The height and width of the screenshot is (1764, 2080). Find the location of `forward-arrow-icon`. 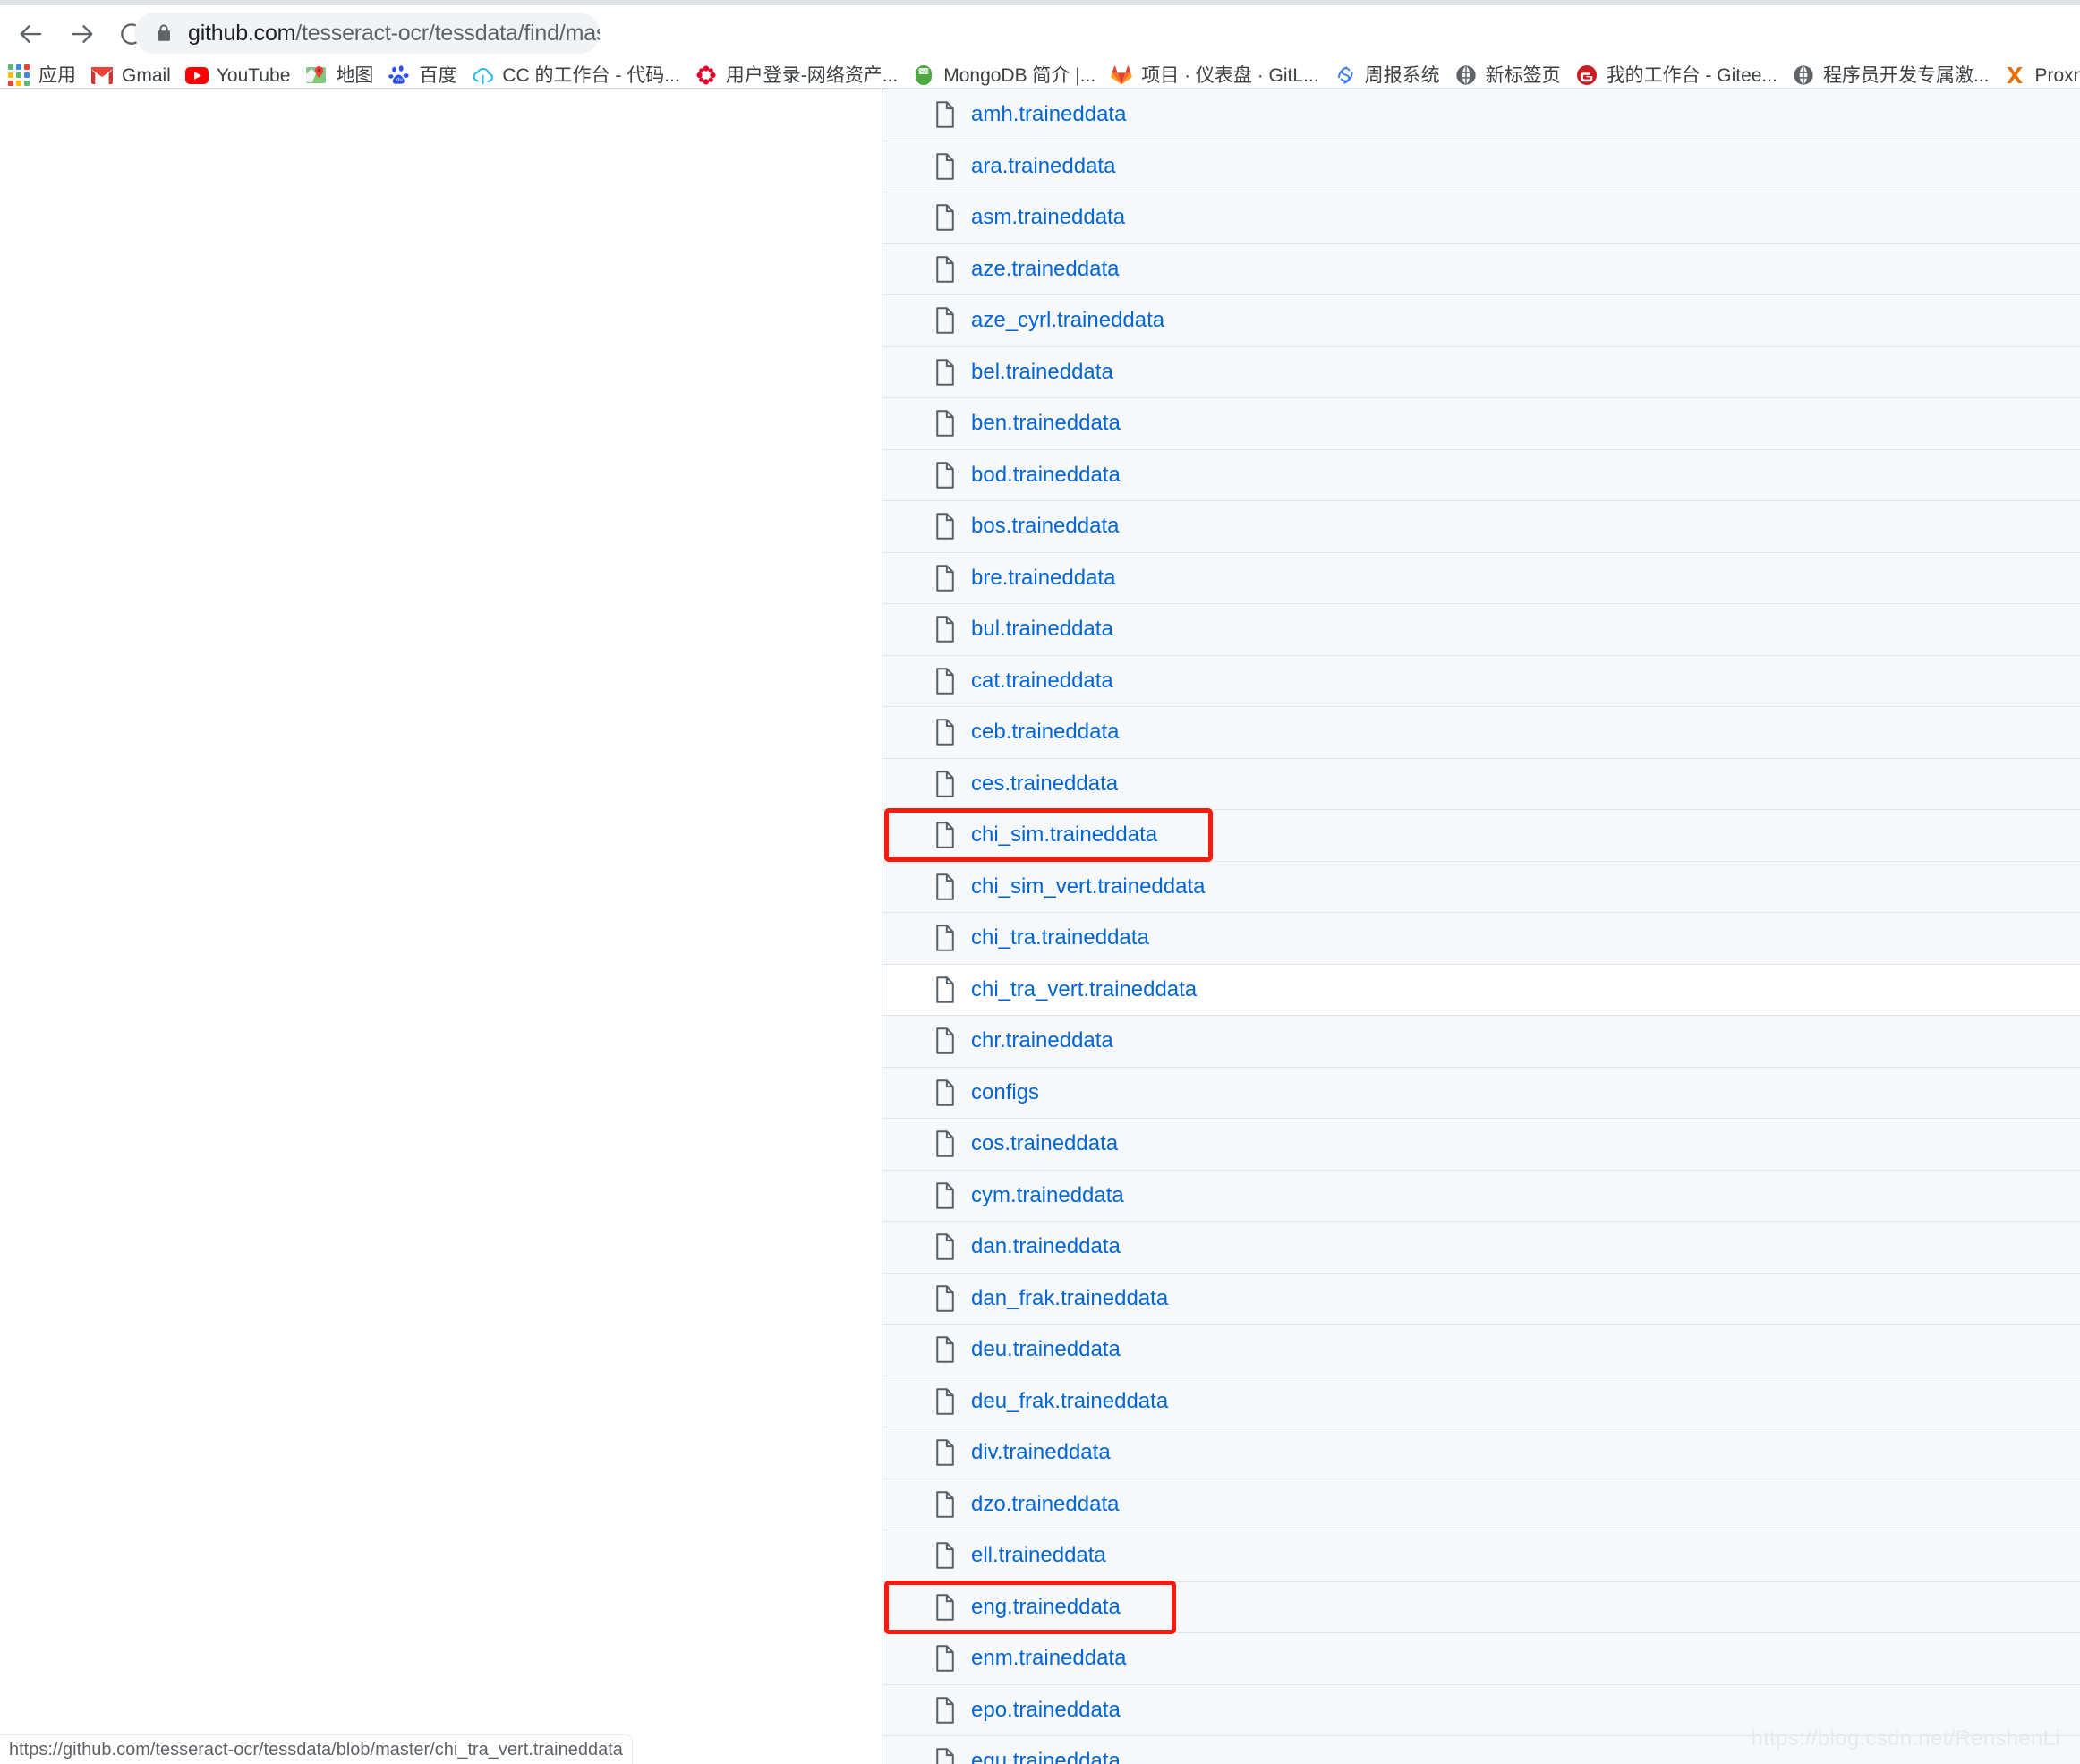

forward-arrow-icon is located at coordinates (81, 34).